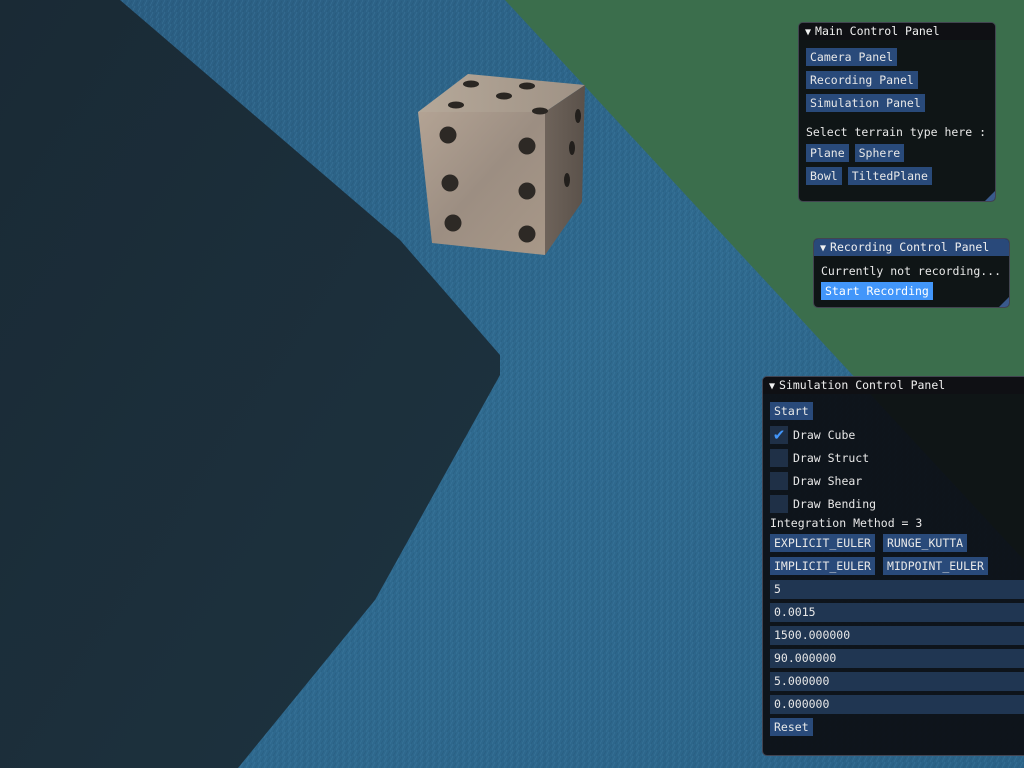 Image resolution: width=1024 pixels, height=768 pixels. Describe the element at coordinates (897, 681) in the screenshot. I see `parameter-input-5: 5.000000` at that location.